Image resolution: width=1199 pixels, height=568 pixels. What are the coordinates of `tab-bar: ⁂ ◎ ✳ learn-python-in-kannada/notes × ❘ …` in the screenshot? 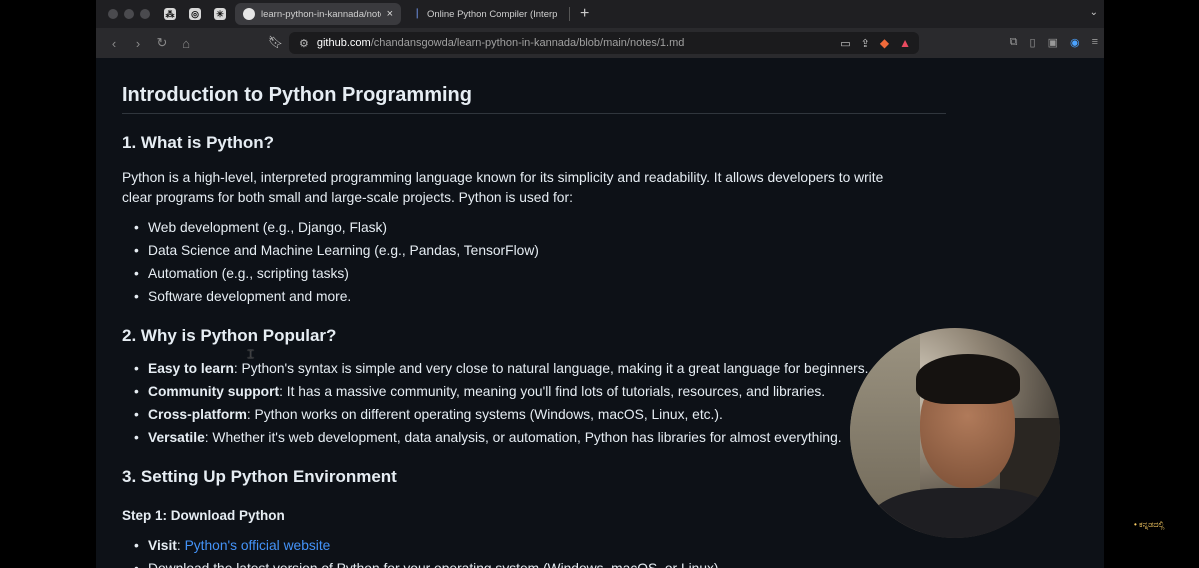 It's located at (600, 14).